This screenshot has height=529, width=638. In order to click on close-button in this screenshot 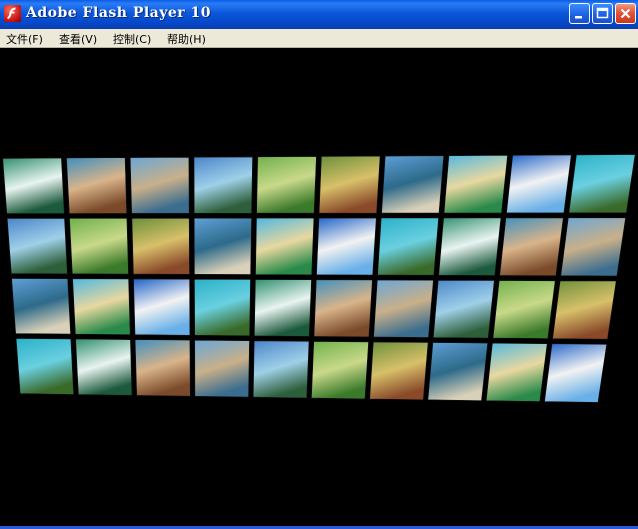, I will do `click(625, 13)`.